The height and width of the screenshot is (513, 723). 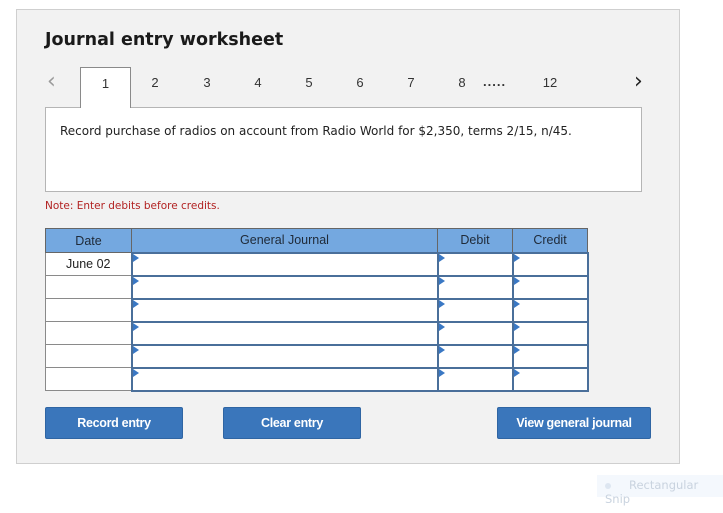 What do you see at coordinates (608, 485) in the screenshot?
I see `snip-icon` at bounding box center [608, 485].